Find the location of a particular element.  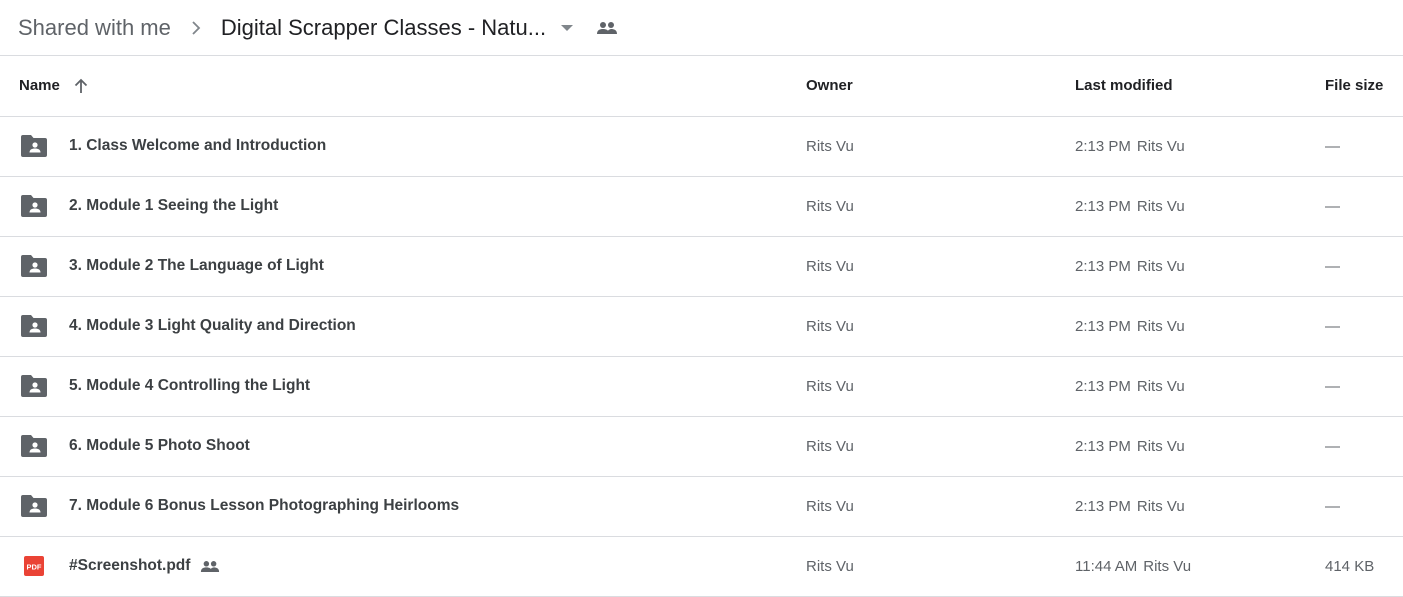

column-header-last-modified: Last modified is located at coordinates (1200, 86).